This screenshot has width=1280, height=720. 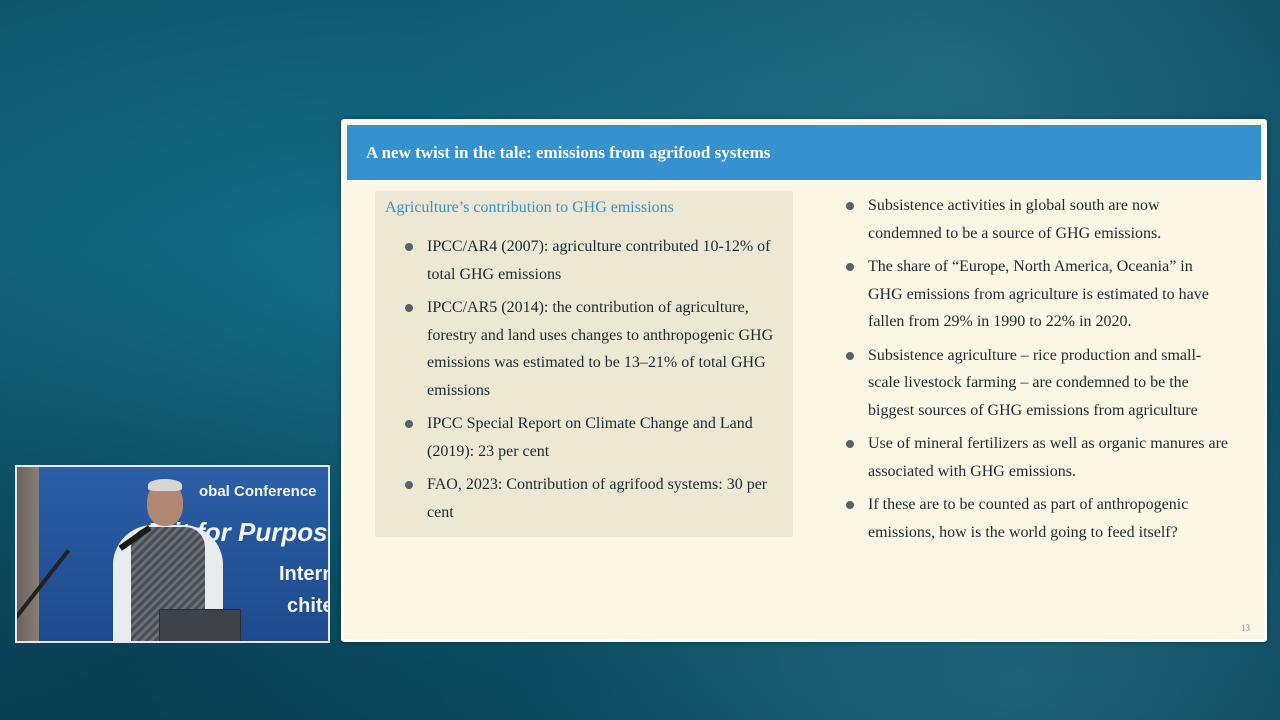 What do you see at coordinates (303, 574) in the screenshot?
I see `banner-text-line: Internat` at bounding box center [303, 574].